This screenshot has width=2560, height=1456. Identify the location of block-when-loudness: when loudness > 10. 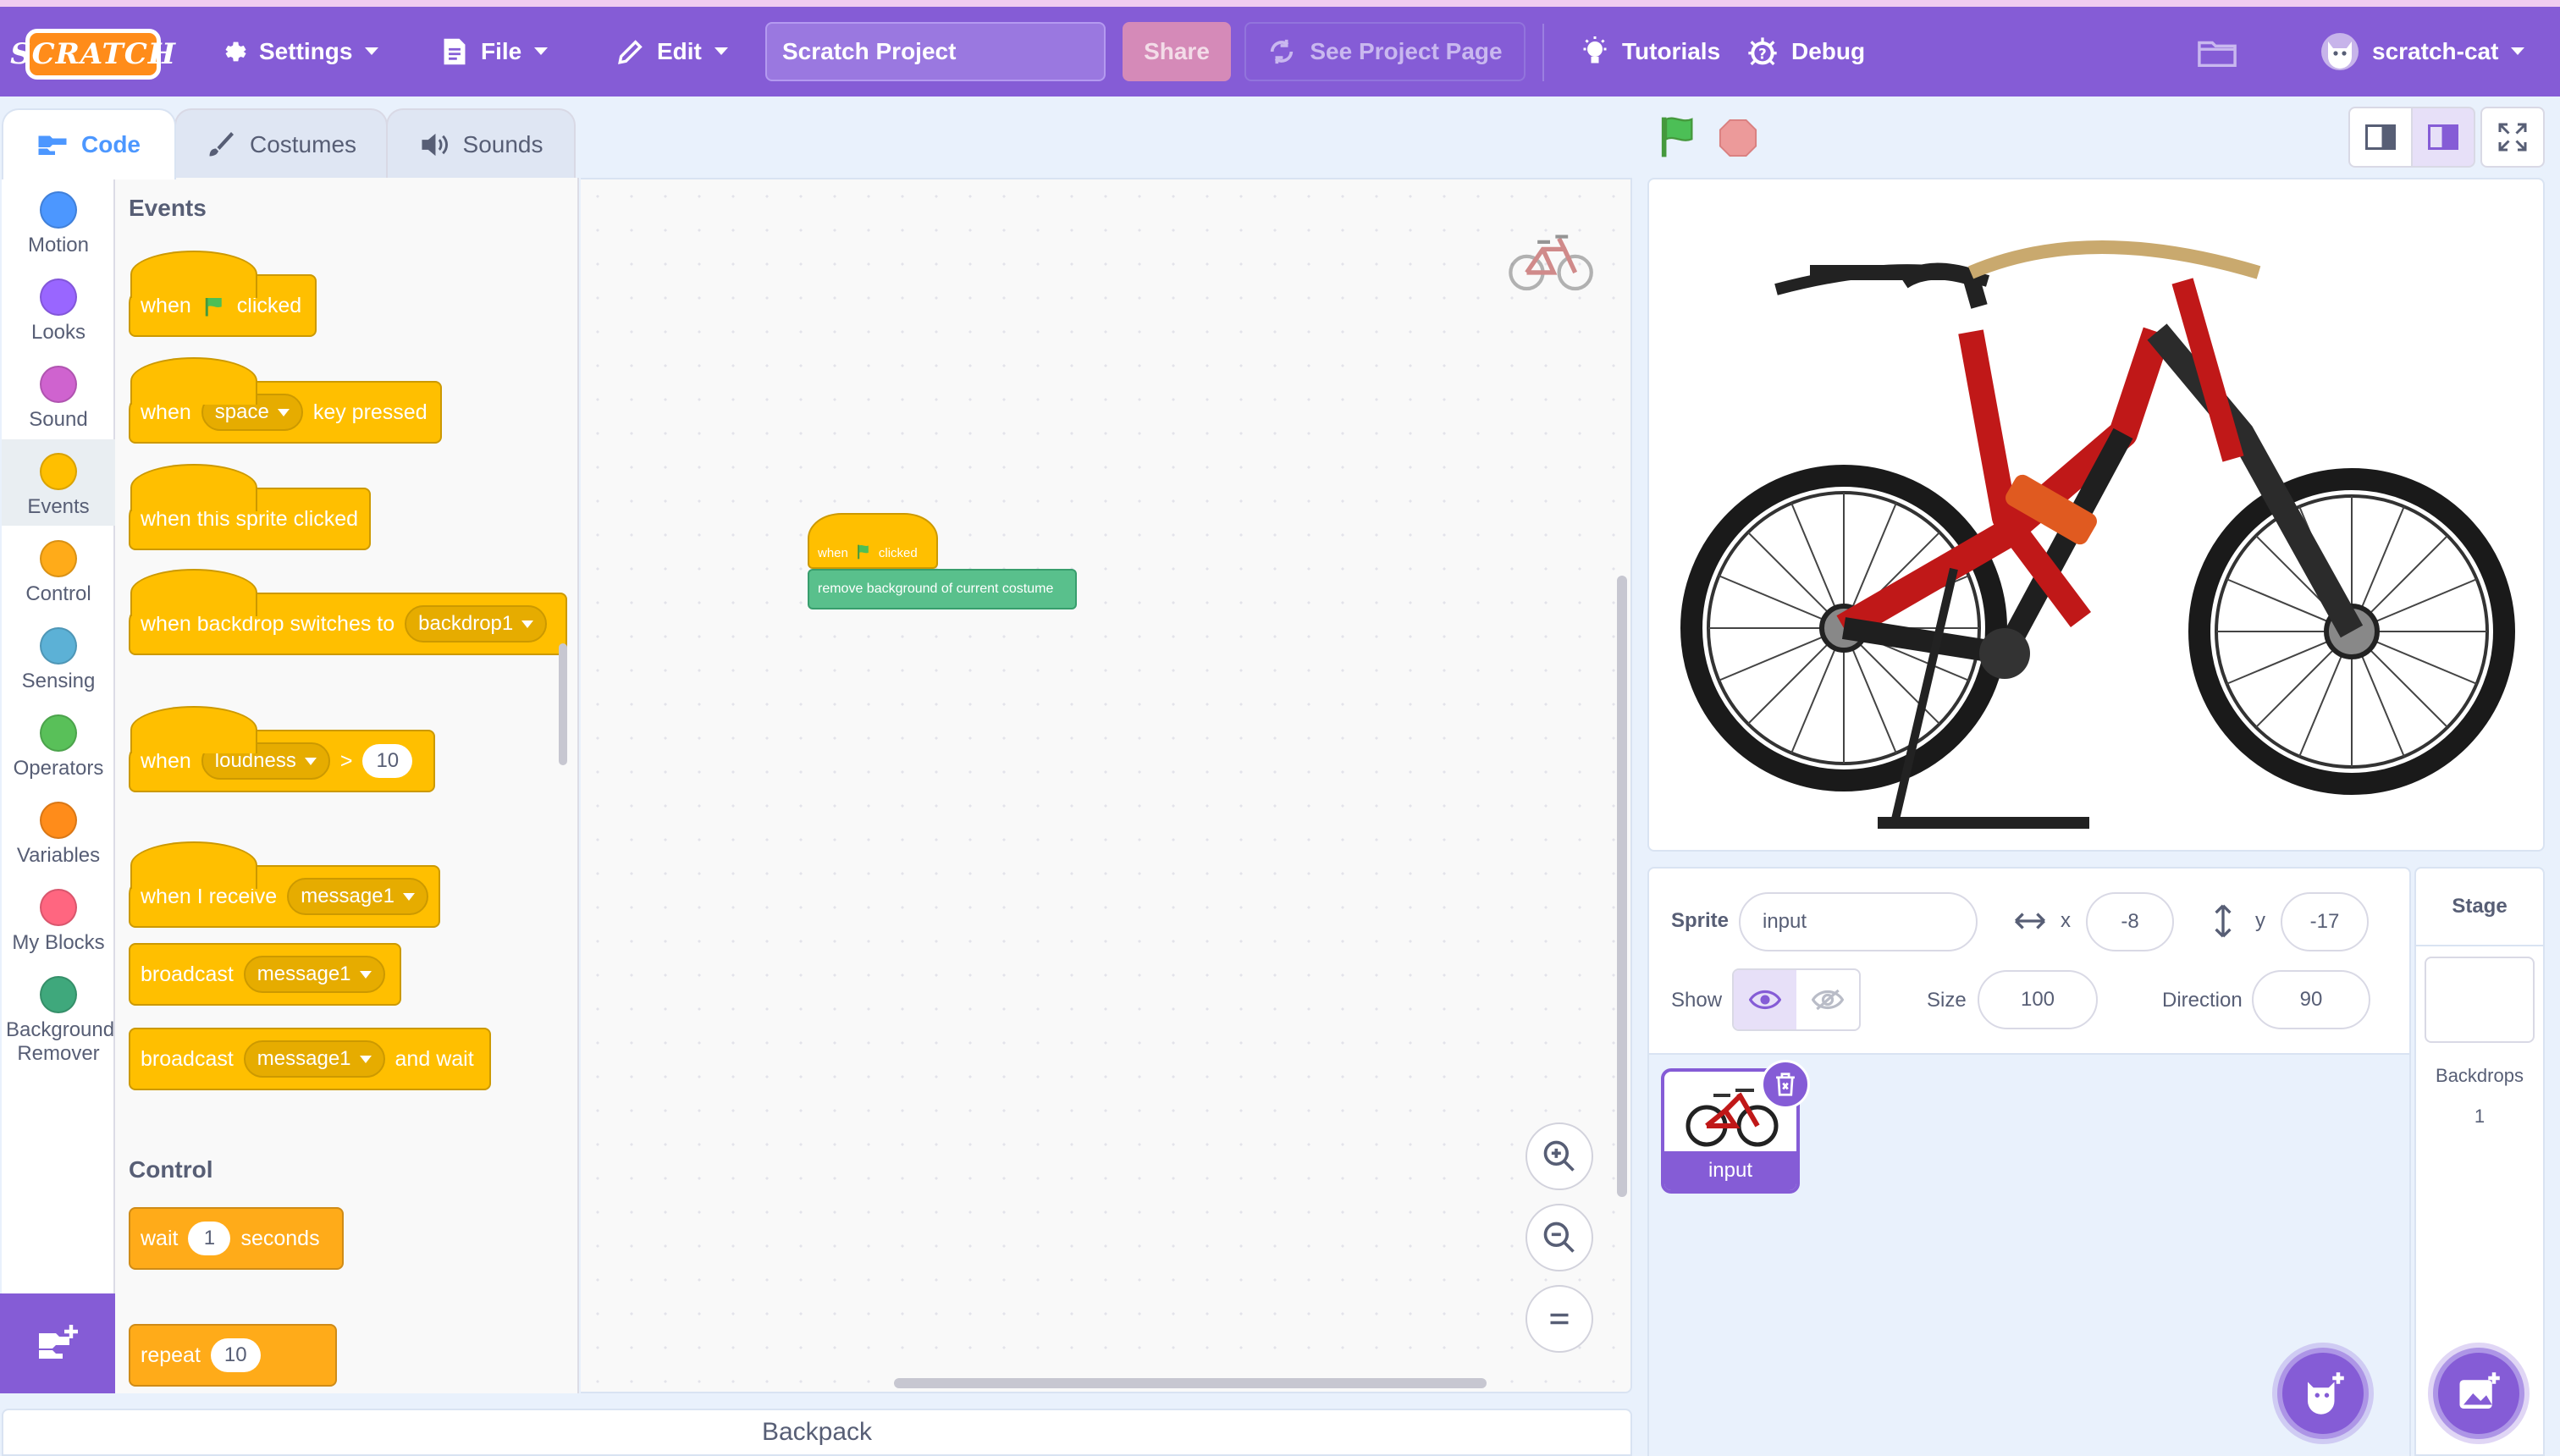
(282, 749).